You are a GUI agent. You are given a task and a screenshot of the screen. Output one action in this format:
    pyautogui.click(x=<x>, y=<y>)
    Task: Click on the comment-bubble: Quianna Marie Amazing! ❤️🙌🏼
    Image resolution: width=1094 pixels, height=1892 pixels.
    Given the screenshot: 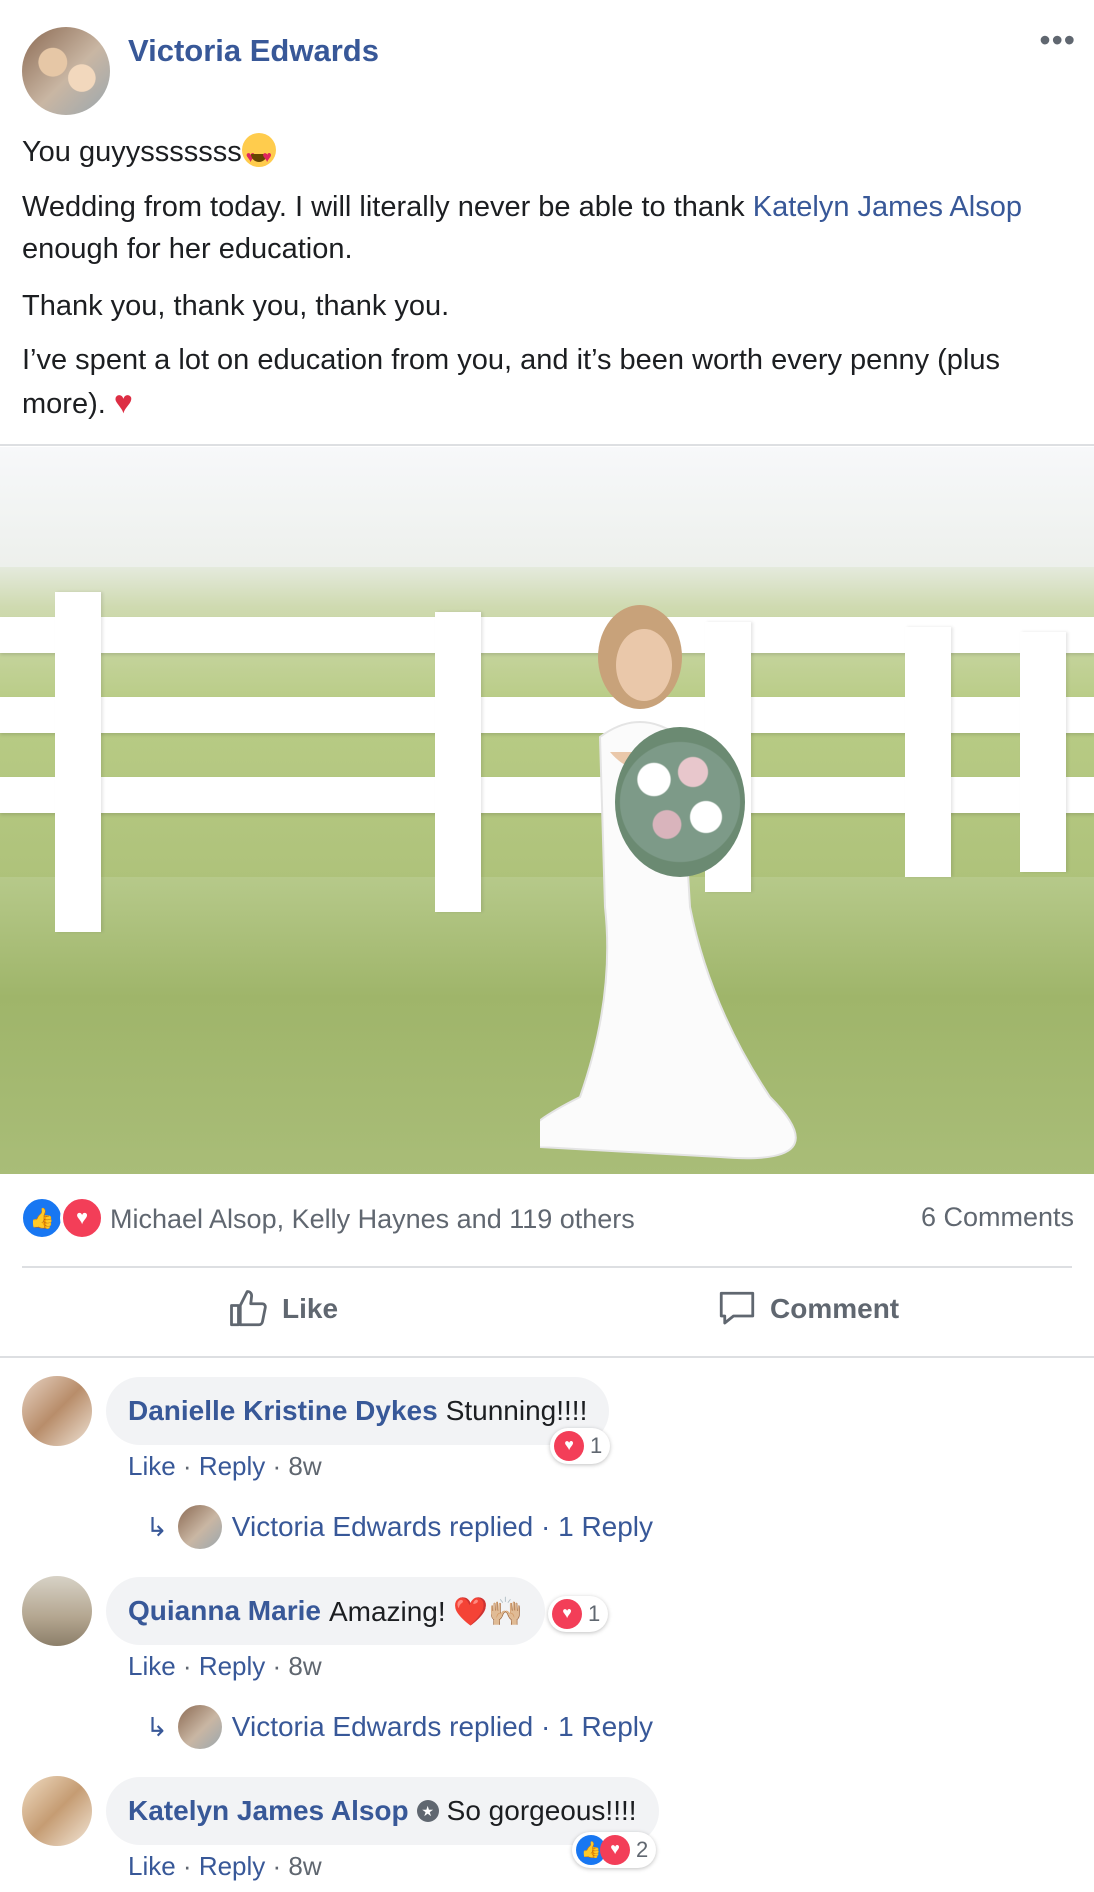 What is the action you would take?
    pyautogui.click(x=326, y=1611)
    